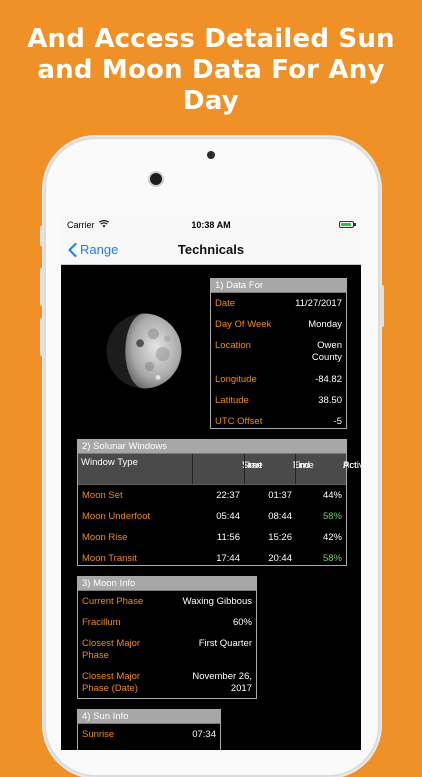  I want to click on battery-icon, so click(347, 224).